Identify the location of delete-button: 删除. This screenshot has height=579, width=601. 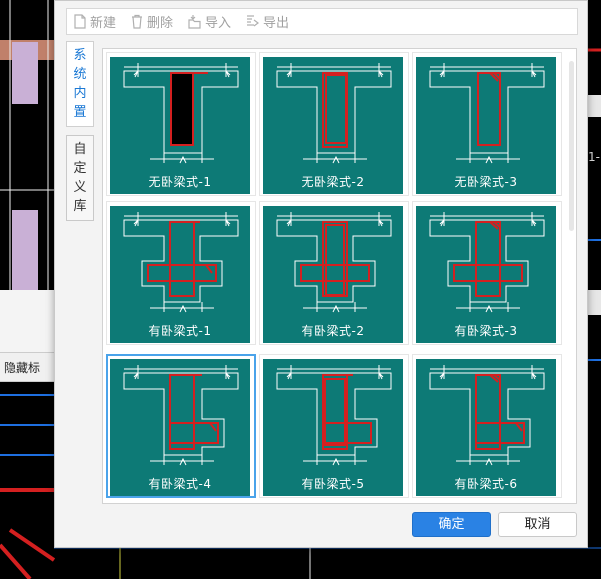
(151, 21).